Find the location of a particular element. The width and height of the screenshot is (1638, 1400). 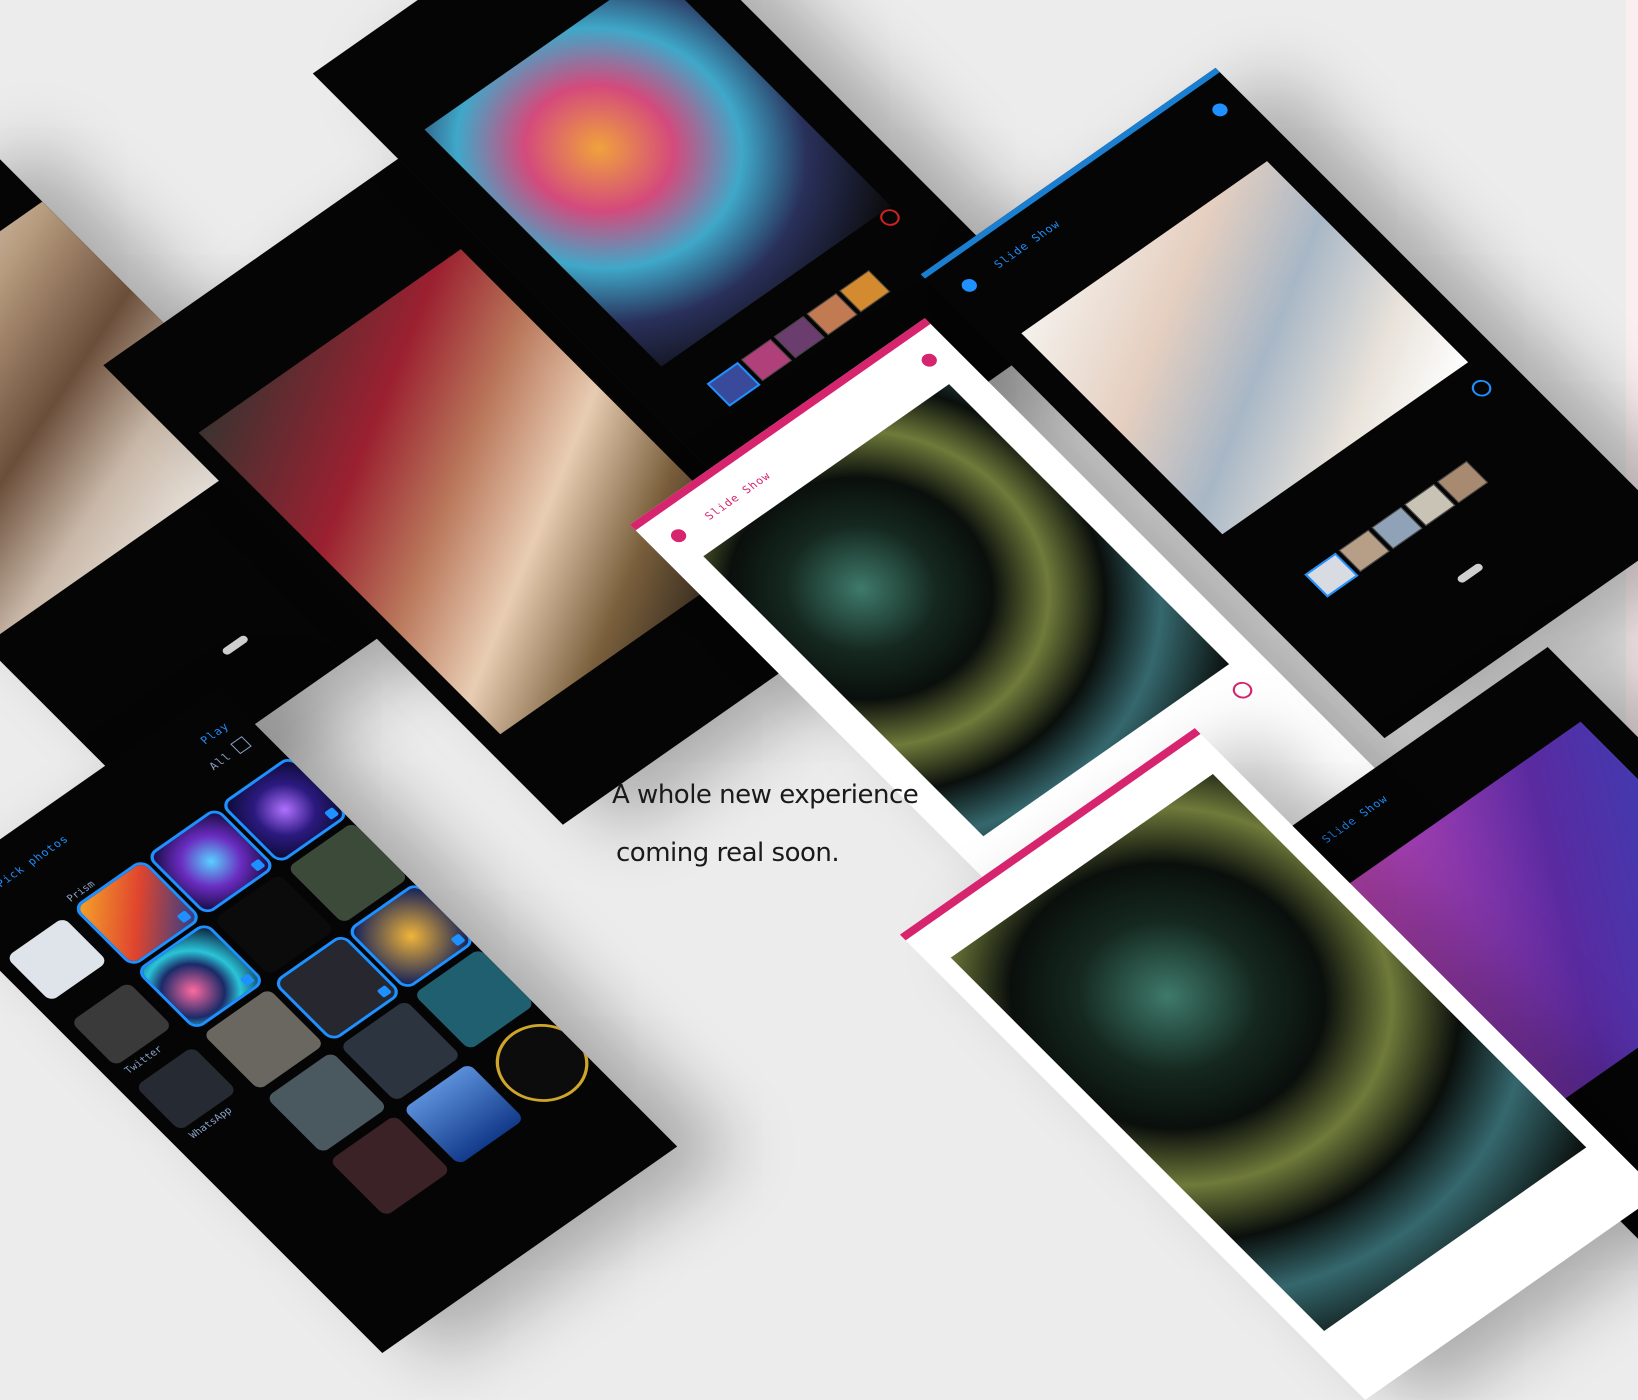

headline-line-1: A whole new experience is located at coordinates (765, 795).